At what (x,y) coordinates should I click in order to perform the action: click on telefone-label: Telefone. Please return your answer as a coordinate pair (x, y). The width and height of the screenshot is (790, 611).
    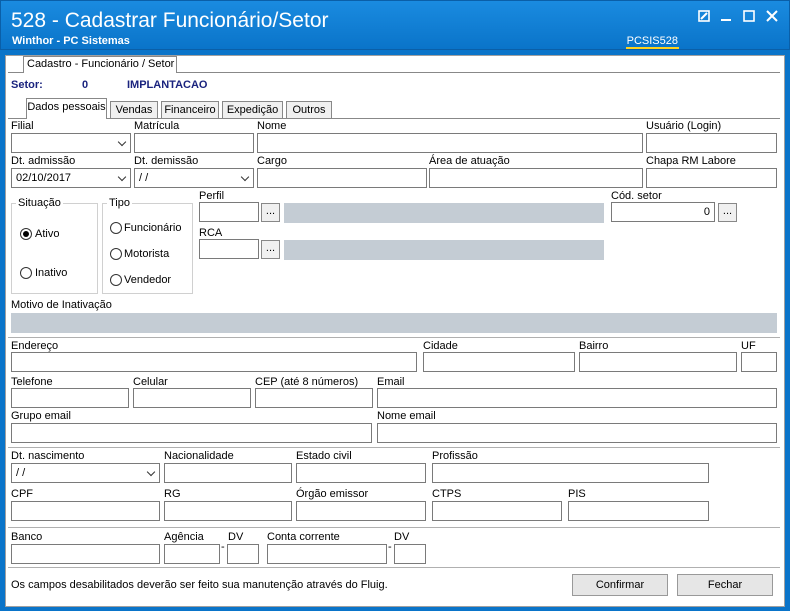
    Looking at the image, I should click on (32, 382).